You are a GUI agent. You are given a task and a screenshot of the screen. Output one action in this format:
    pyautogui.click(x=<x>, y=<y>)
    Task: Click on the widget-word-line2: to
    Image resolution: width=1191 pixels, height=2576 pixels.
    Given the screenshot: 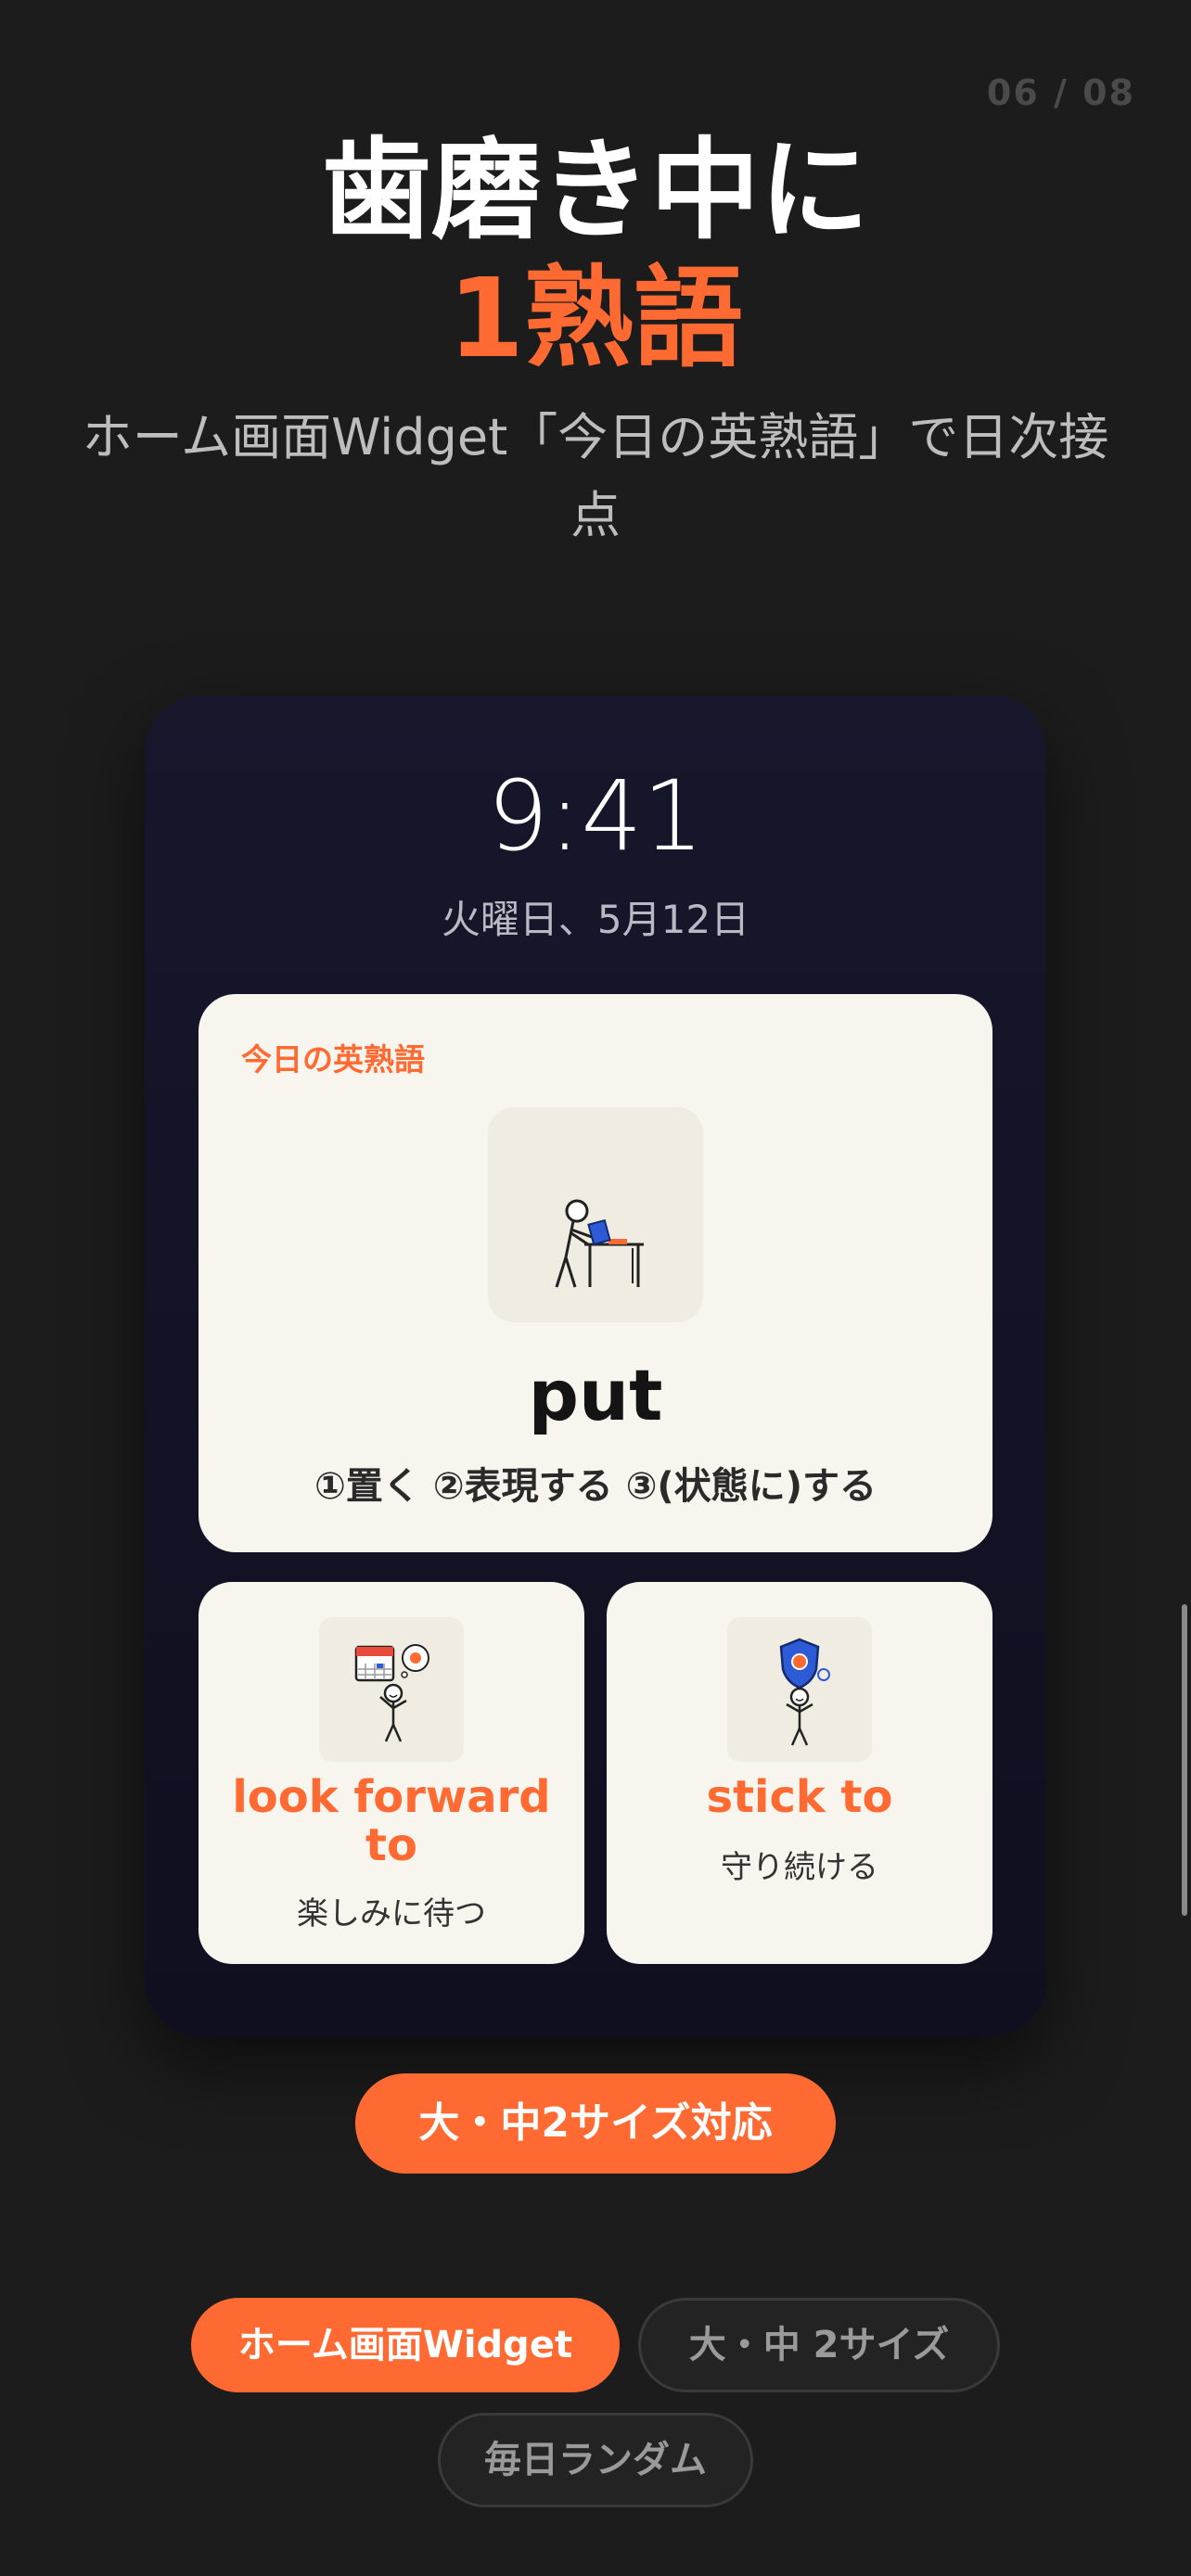 What is the action you would take?
    pyautogui.click(x=391, y=1845)
    